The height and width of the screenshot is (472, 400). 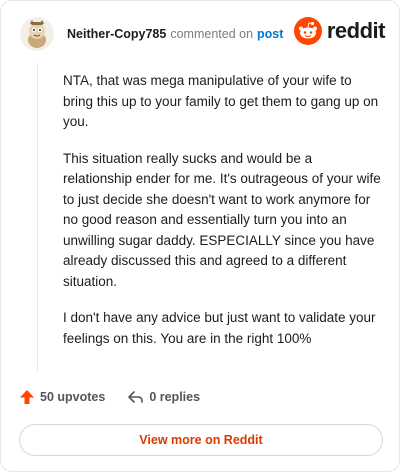 What do you see at coordinates (356, 30) in the screenshot?
I see `reddit-wordmark: reddit` at bounding box center [356, 30].